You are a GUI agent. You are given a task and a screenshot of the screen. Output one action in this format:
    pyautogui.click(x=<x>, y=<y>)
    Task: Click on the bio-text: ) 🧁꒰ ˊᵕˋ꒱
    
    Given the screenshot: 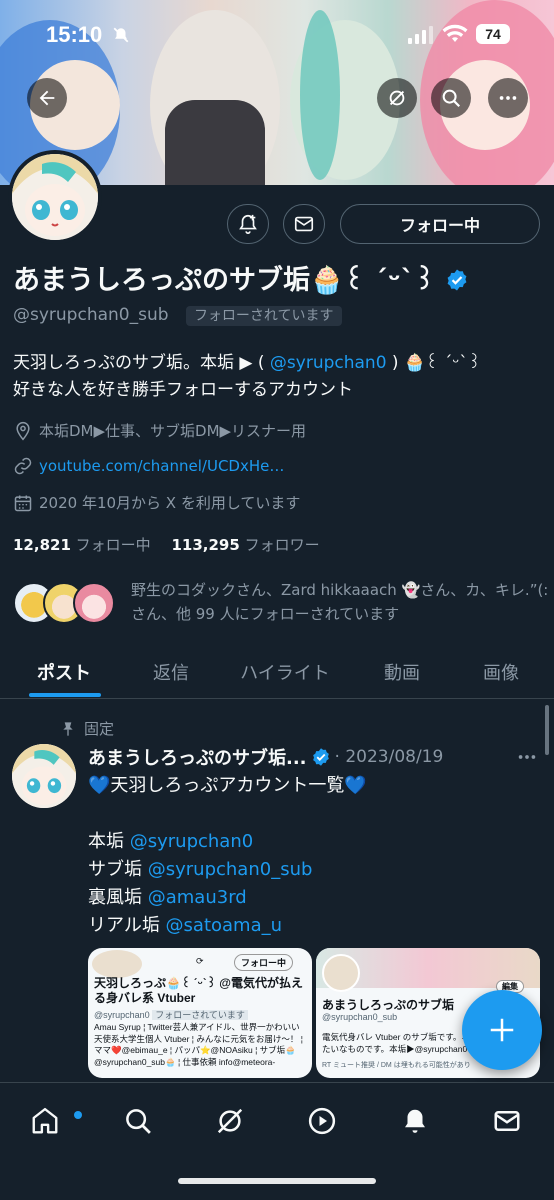 What is the action you would take?
    pyautogui.click(x=434, y=363)
    